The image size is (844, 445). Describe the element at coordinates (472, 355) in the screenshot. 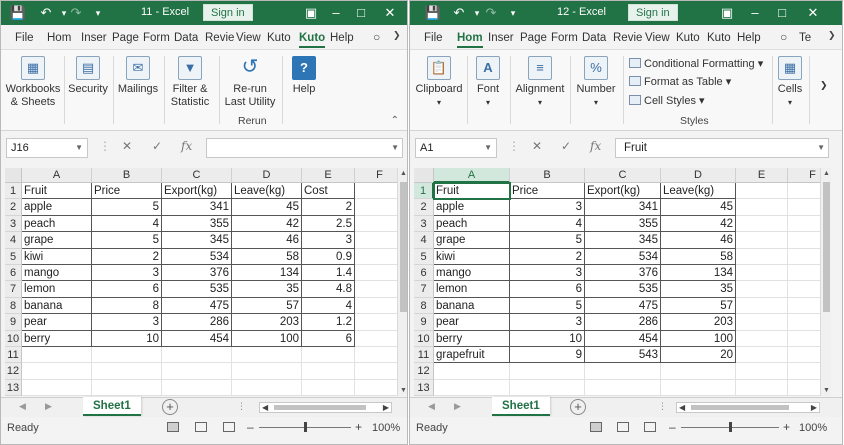

I see `table-cell: grapefruit` at that location.